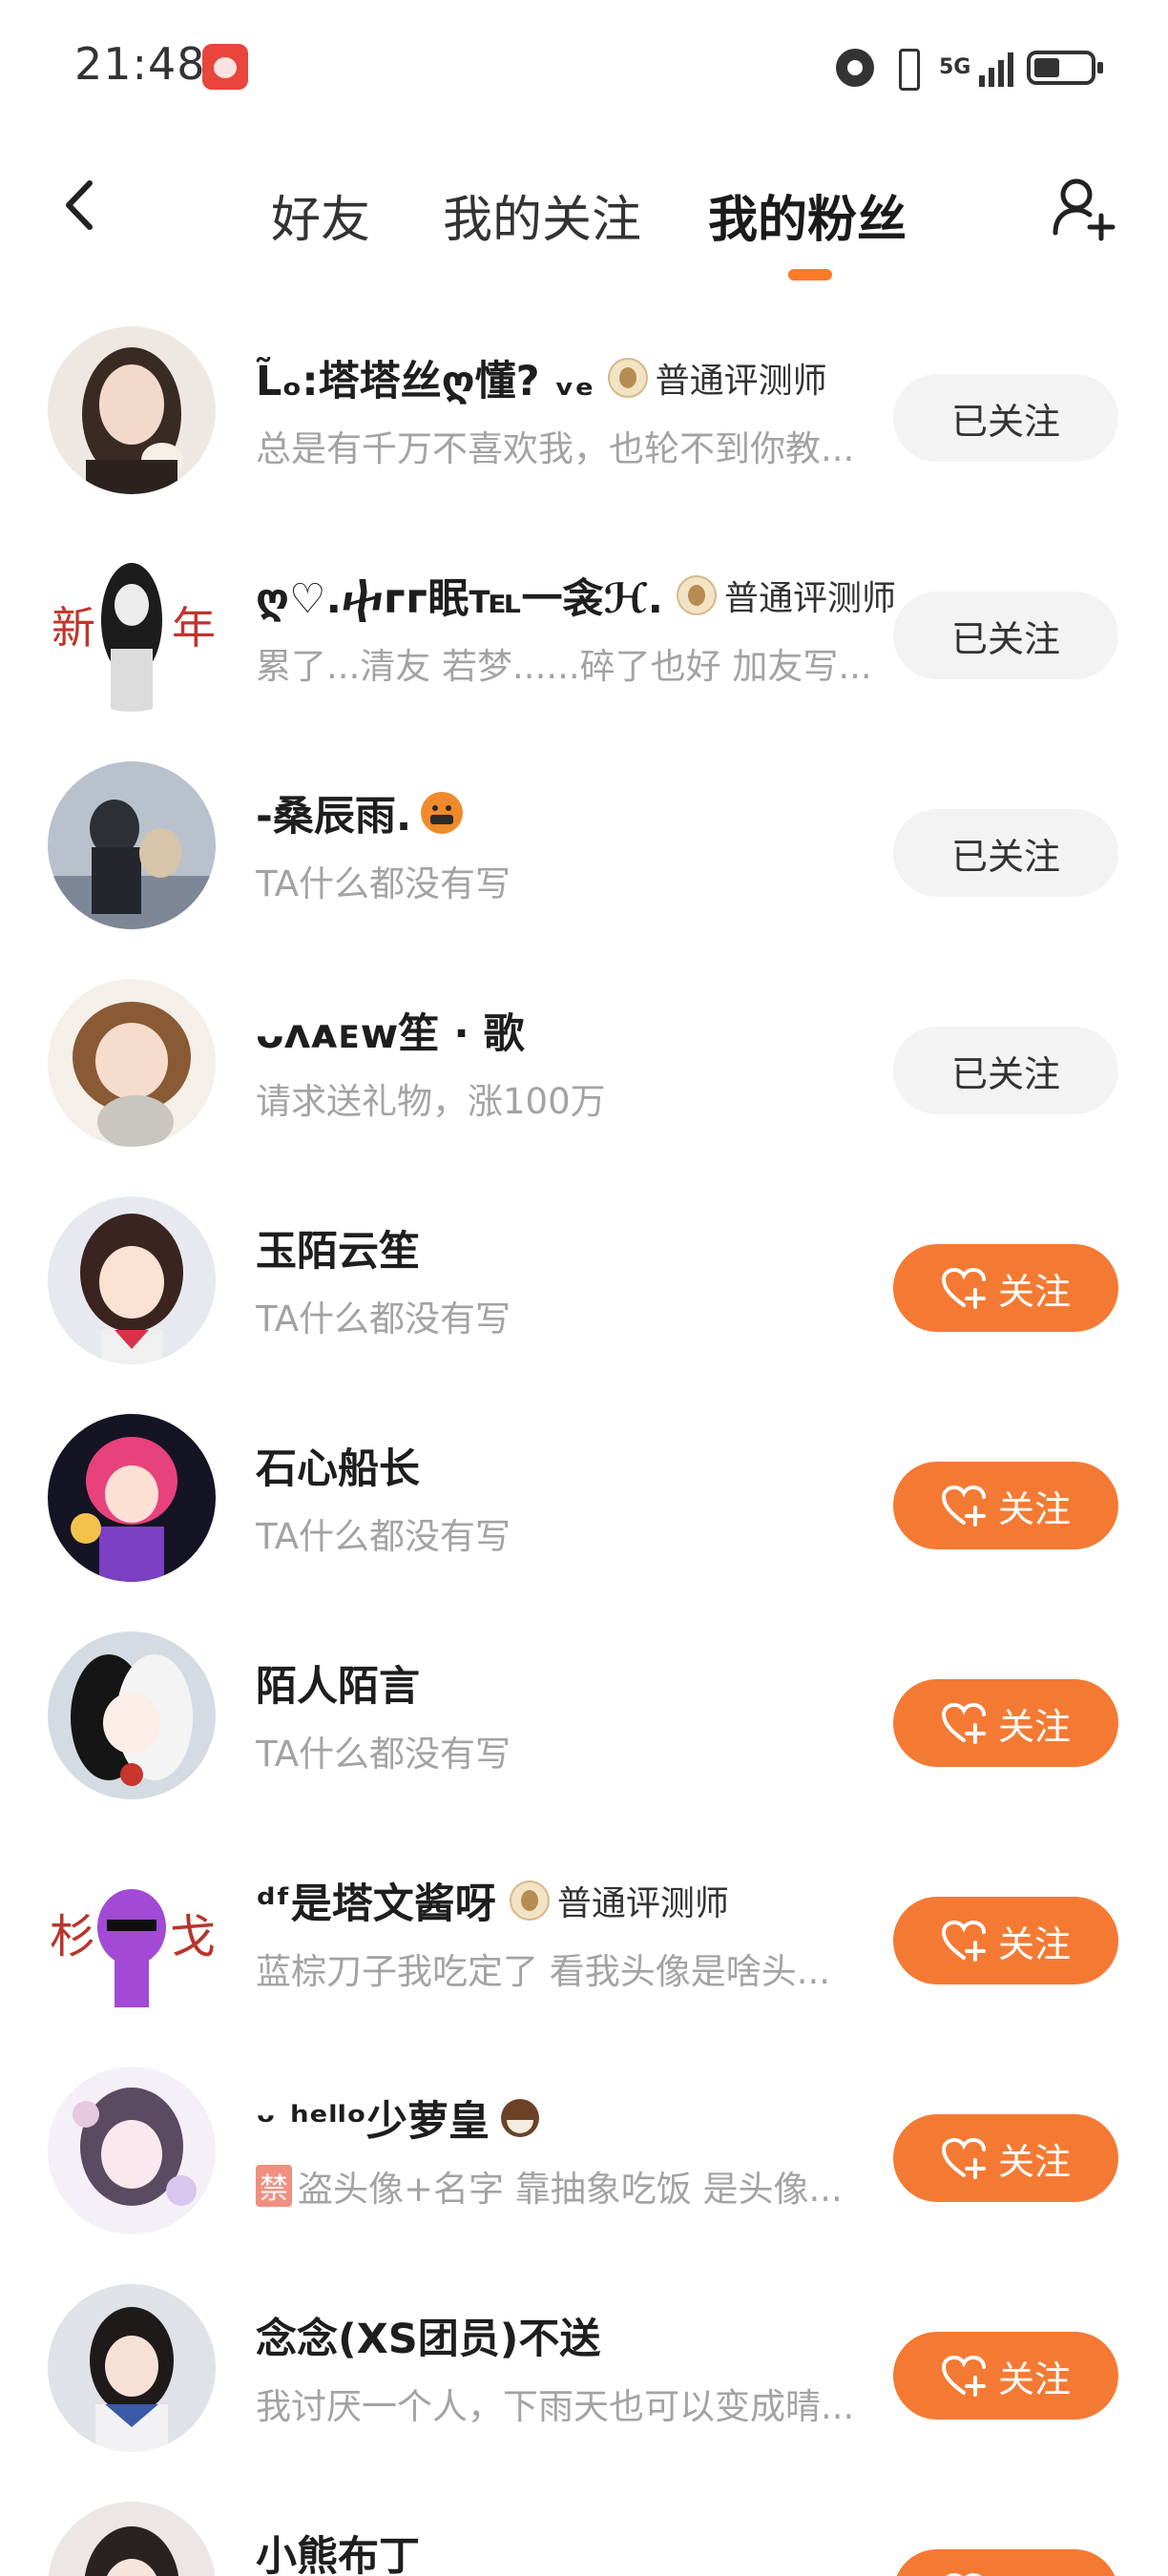 Image resolution: width=1168 pixels, height=2576 pixels. What do you see at coordinates (132, 628) in the screenshot?
I see `avatar: 新年` at bounding box center [132, 628].